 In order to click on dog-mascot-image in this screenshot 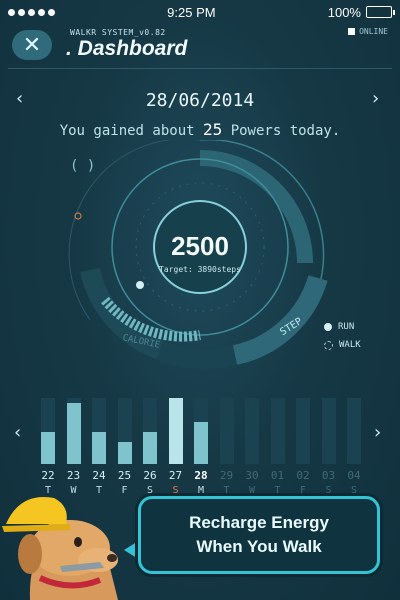, I will do `click(60, 548)`.